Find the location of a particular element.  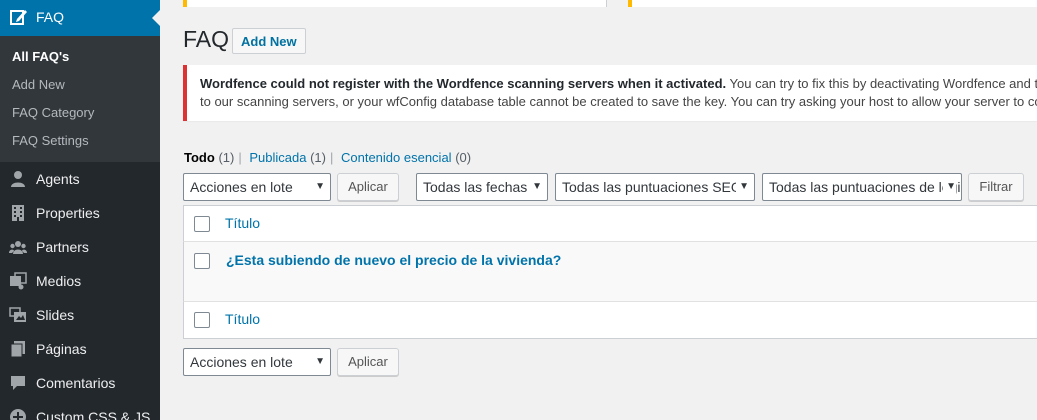

select-value: Todas las puntuaciones de legibilidad is located at coordinates (865, 187).